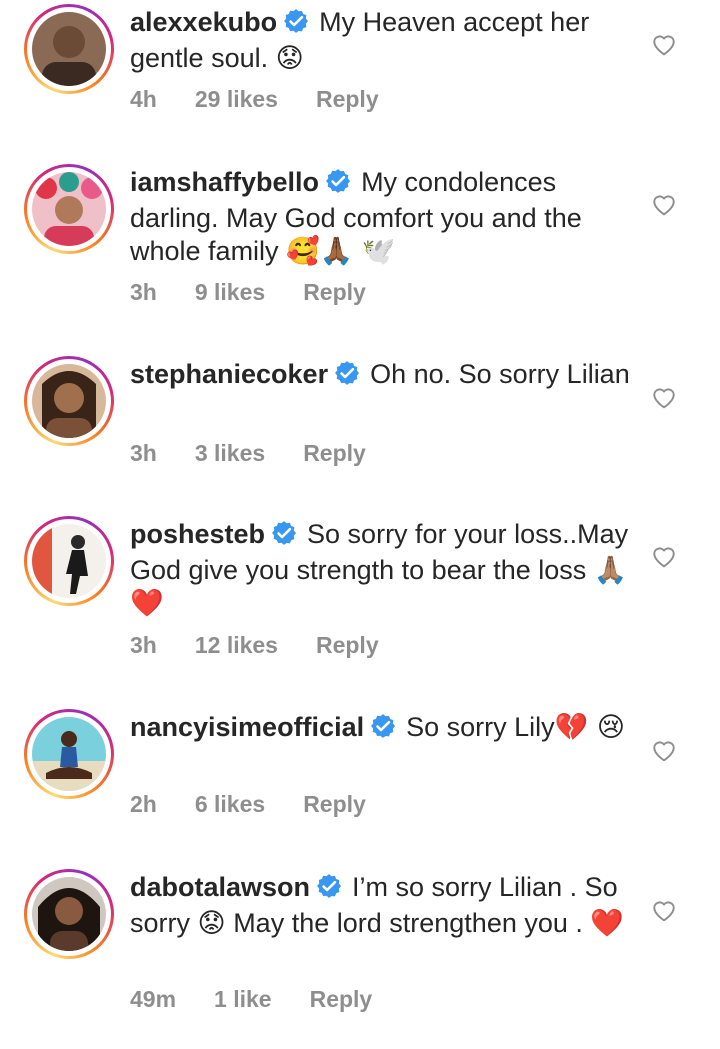  Describe the element at coordinates (589, 727) in the screenshot. I see `comment-emoji: 💔 😢` at that location.